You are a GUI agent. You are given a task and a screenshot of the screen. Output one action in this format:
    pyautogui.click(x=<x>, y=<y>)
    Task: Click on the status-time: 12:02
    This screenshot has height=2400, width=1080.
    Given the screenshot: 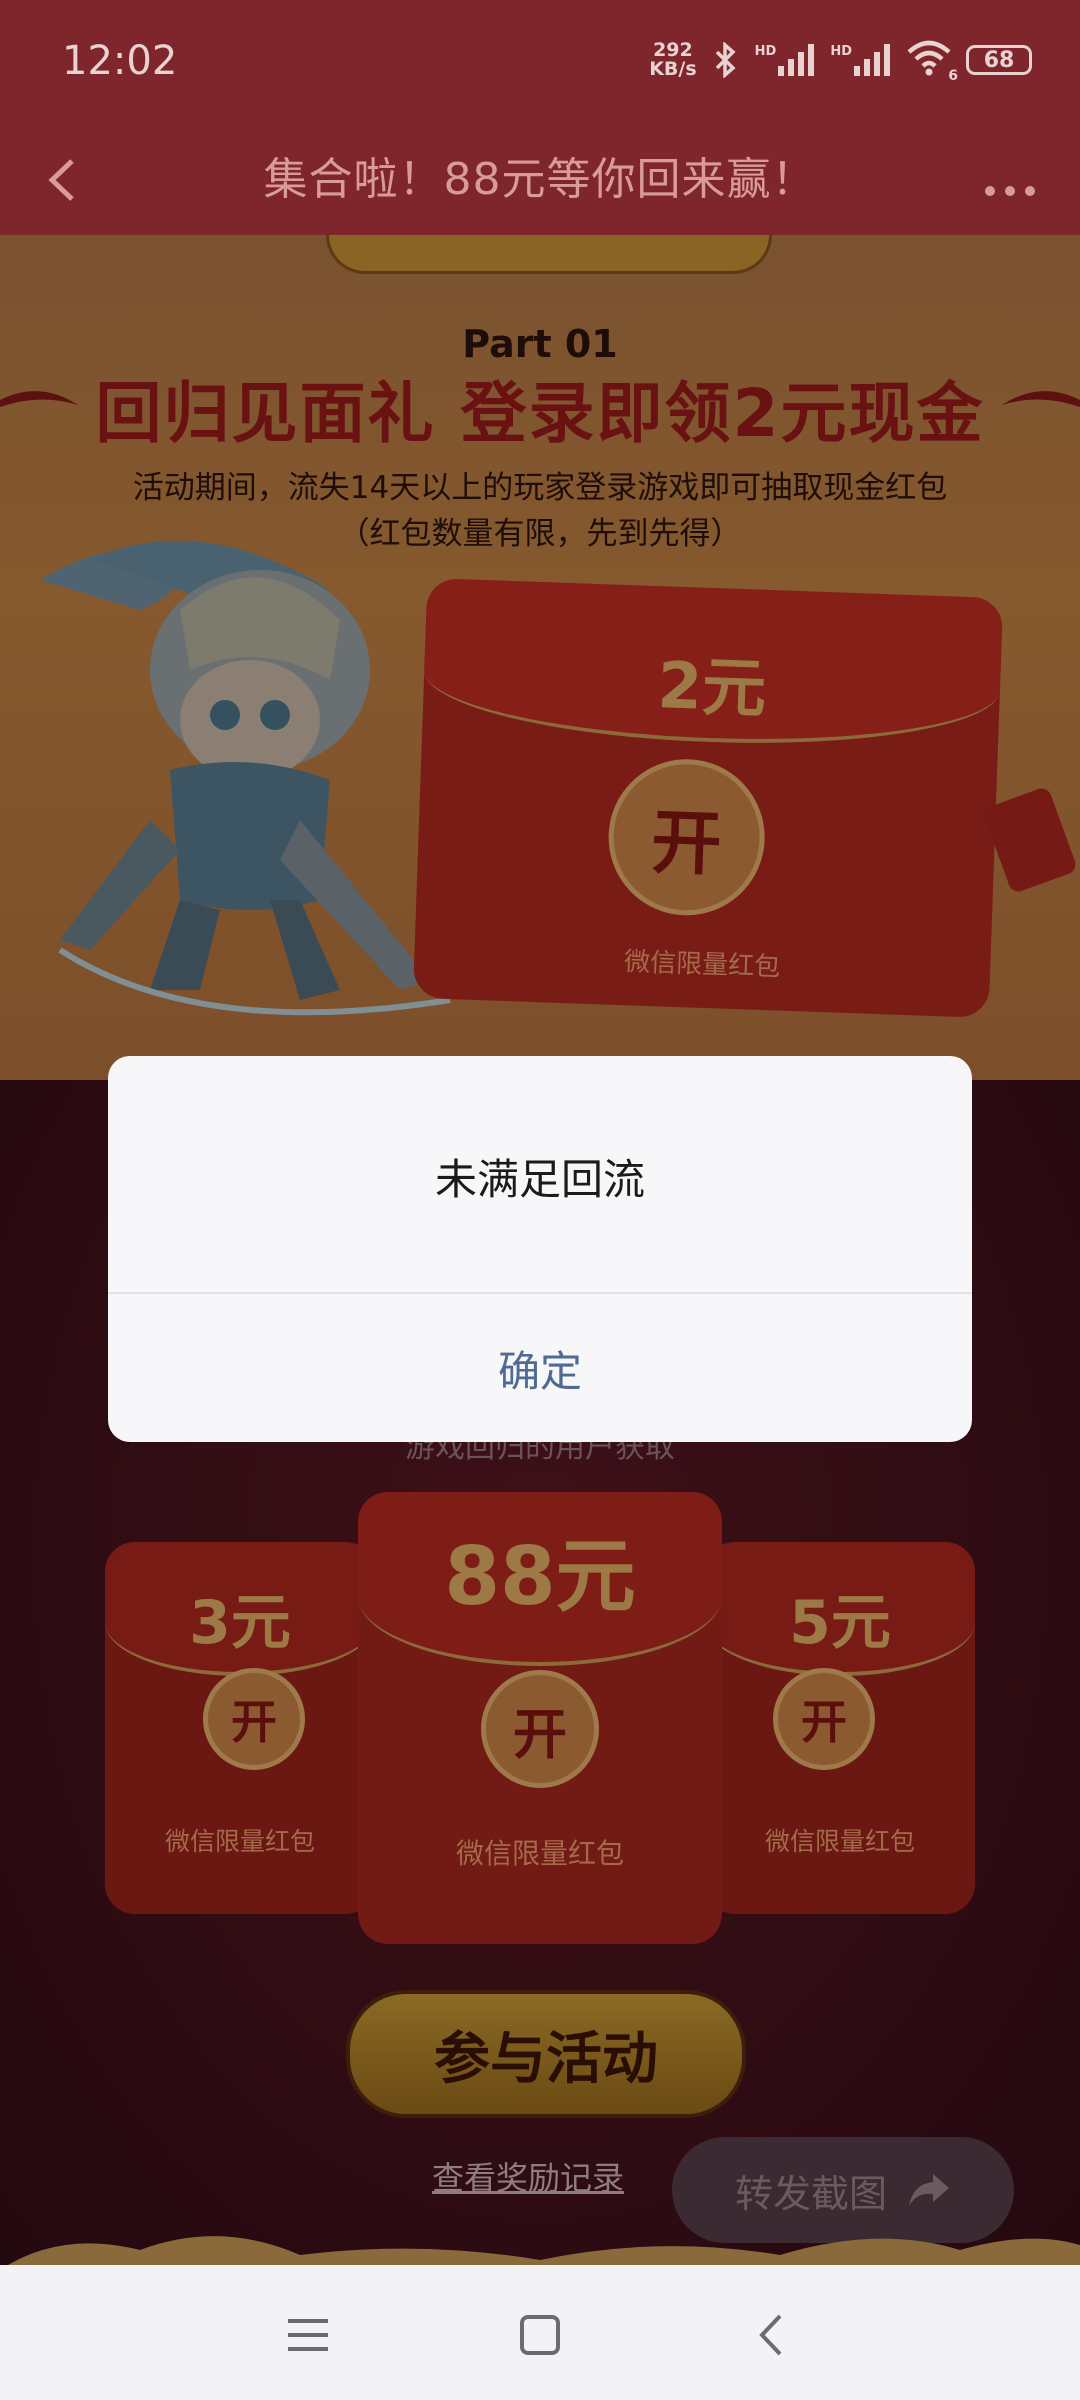 What is the action you would take?
    pyautogui.click(x=120, y=61)
    